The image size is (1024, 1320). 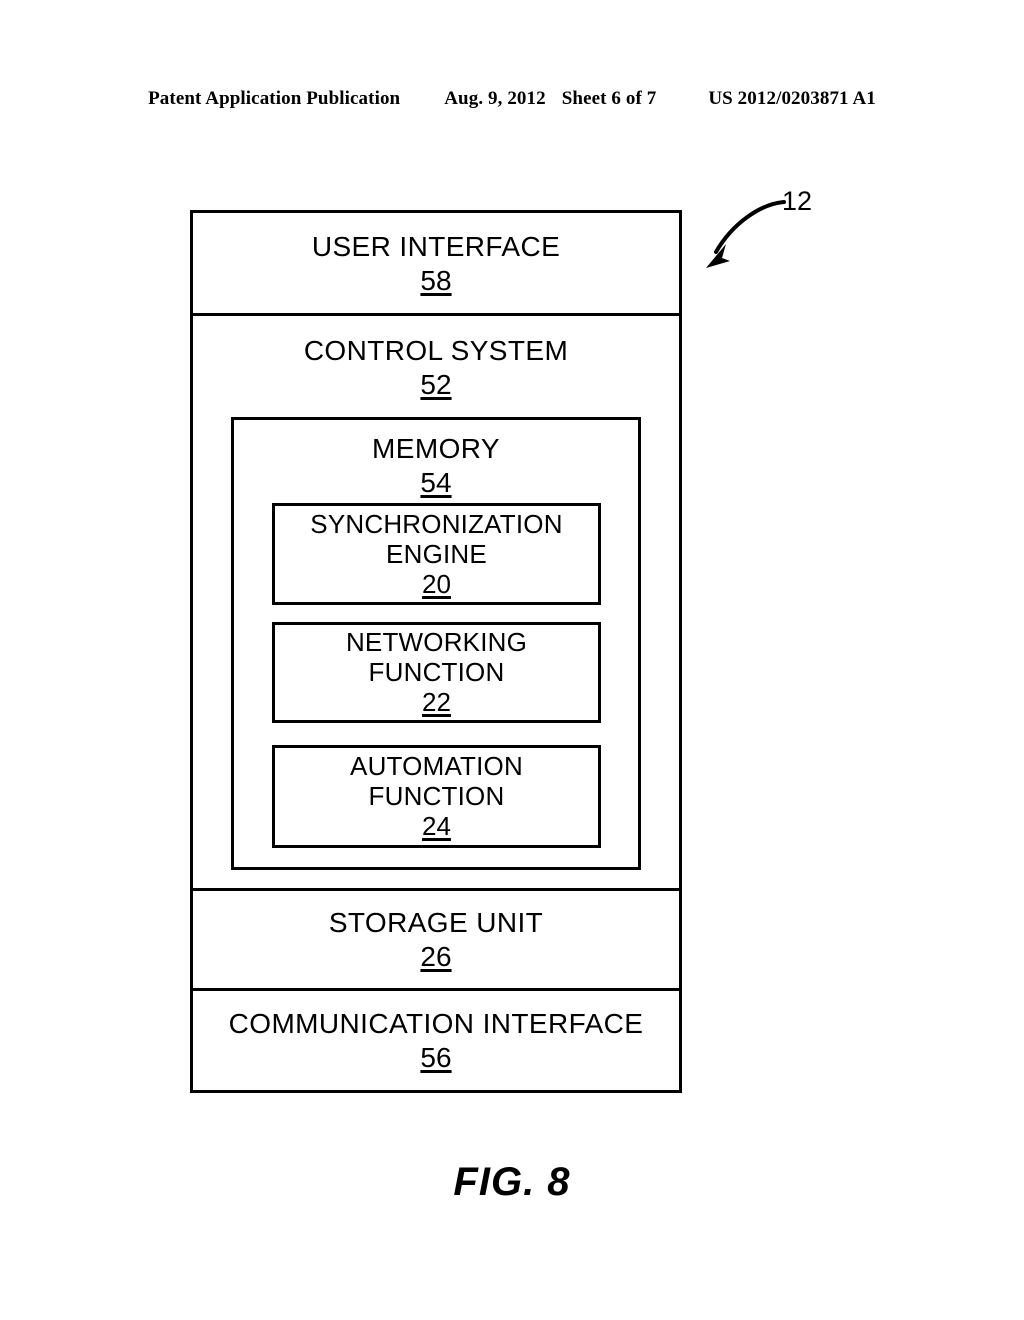 I want to click on figure-caption: FIG. 8, so click(x=512, y=1182).